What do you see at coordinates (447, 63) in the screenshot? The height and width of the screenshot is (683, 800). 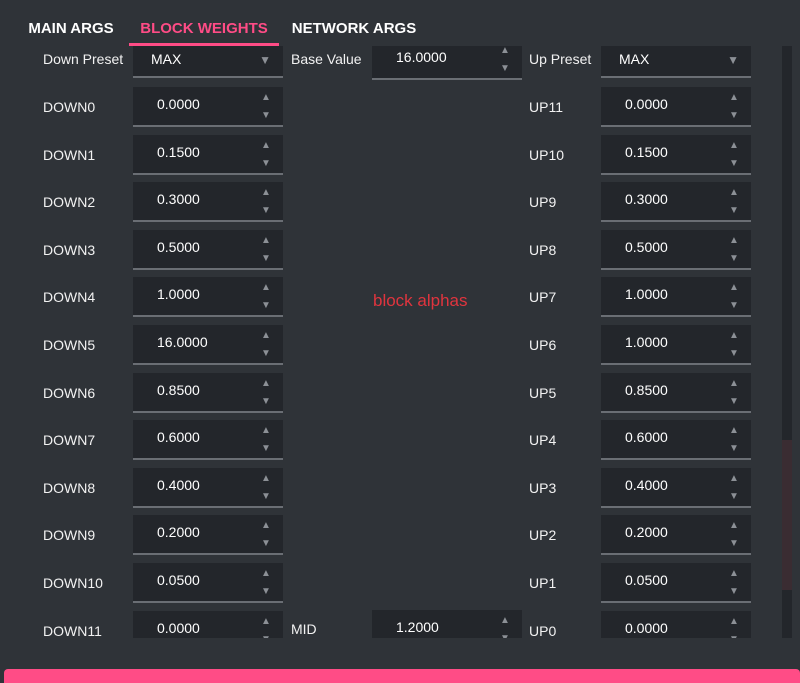 I see `base-value-spinbox: 16.0000 ▲ ▼` at bounding box center [447, 63].